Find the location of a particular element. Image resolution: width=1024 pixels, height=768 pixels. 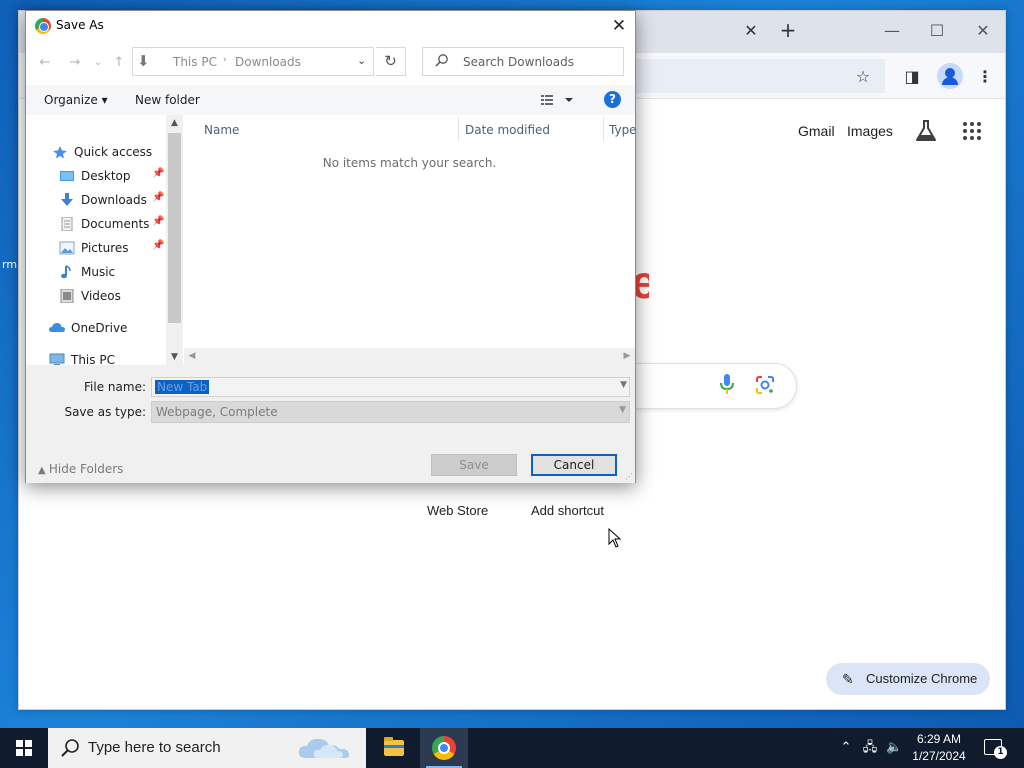

column-header-date-modified: Date modified is located at coordinates (507, 130).